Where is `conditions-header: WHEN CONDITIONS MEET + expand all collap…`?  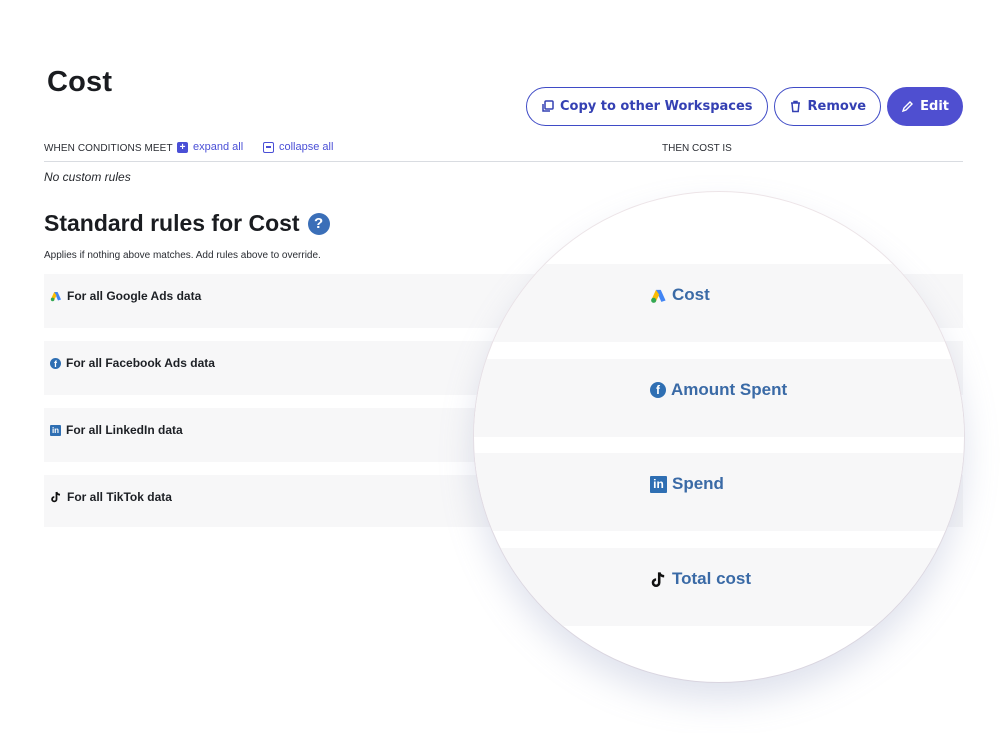
conditions-header: WHEN CONDITIONS MEET + expand all collap… is located at coordinates (503, 151).